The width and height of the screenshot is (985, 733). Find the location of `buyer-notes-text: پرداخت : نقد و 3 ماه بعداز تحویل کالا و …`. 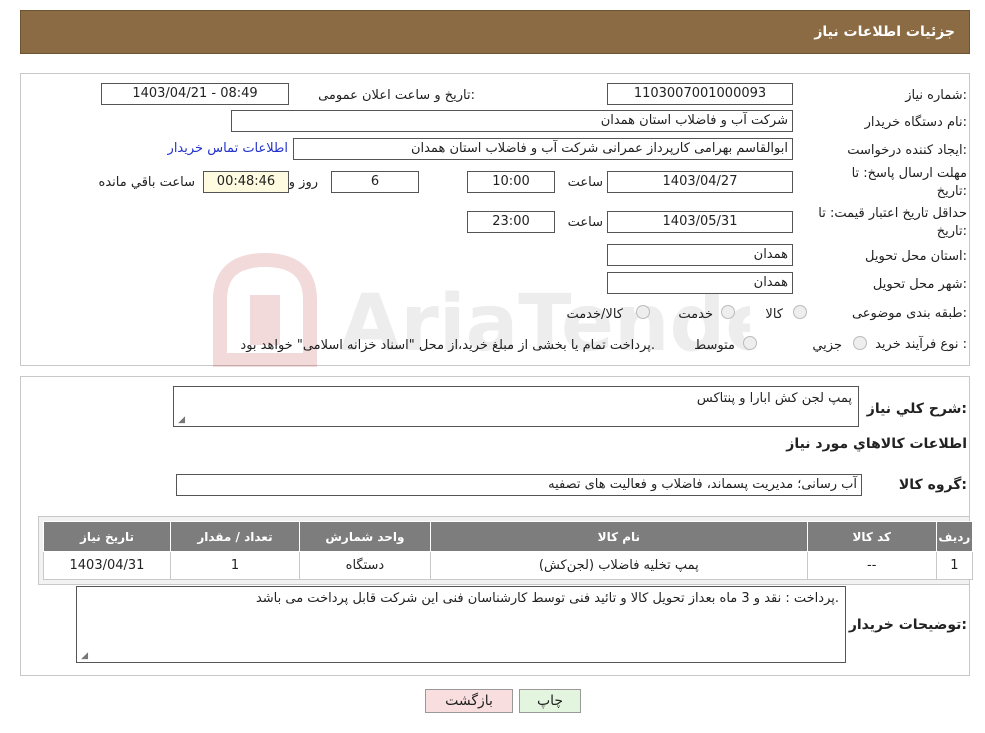

buyer-notes-text: پرداخت : نقد و 3 ماه بعداز تحویل کالا و … is located at coordinates (547, 598).